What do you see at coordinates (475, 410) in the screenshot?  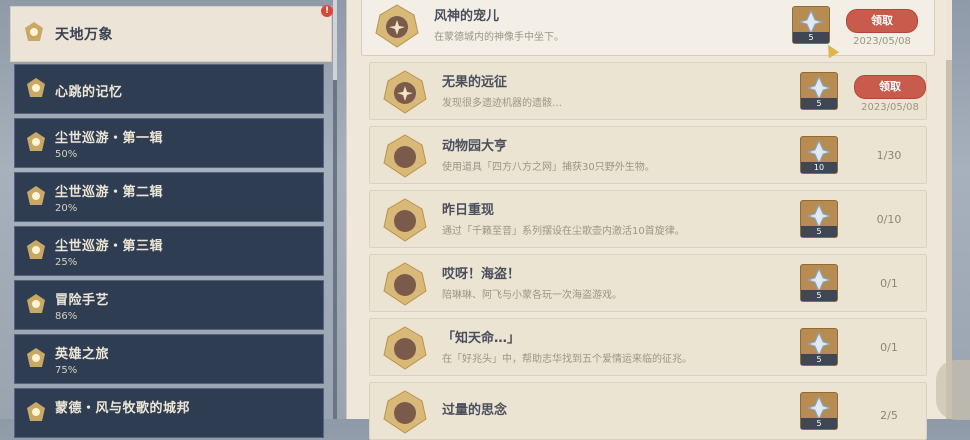 I see `achievement-title: 过量的思念` at bounding box center [475, 410].